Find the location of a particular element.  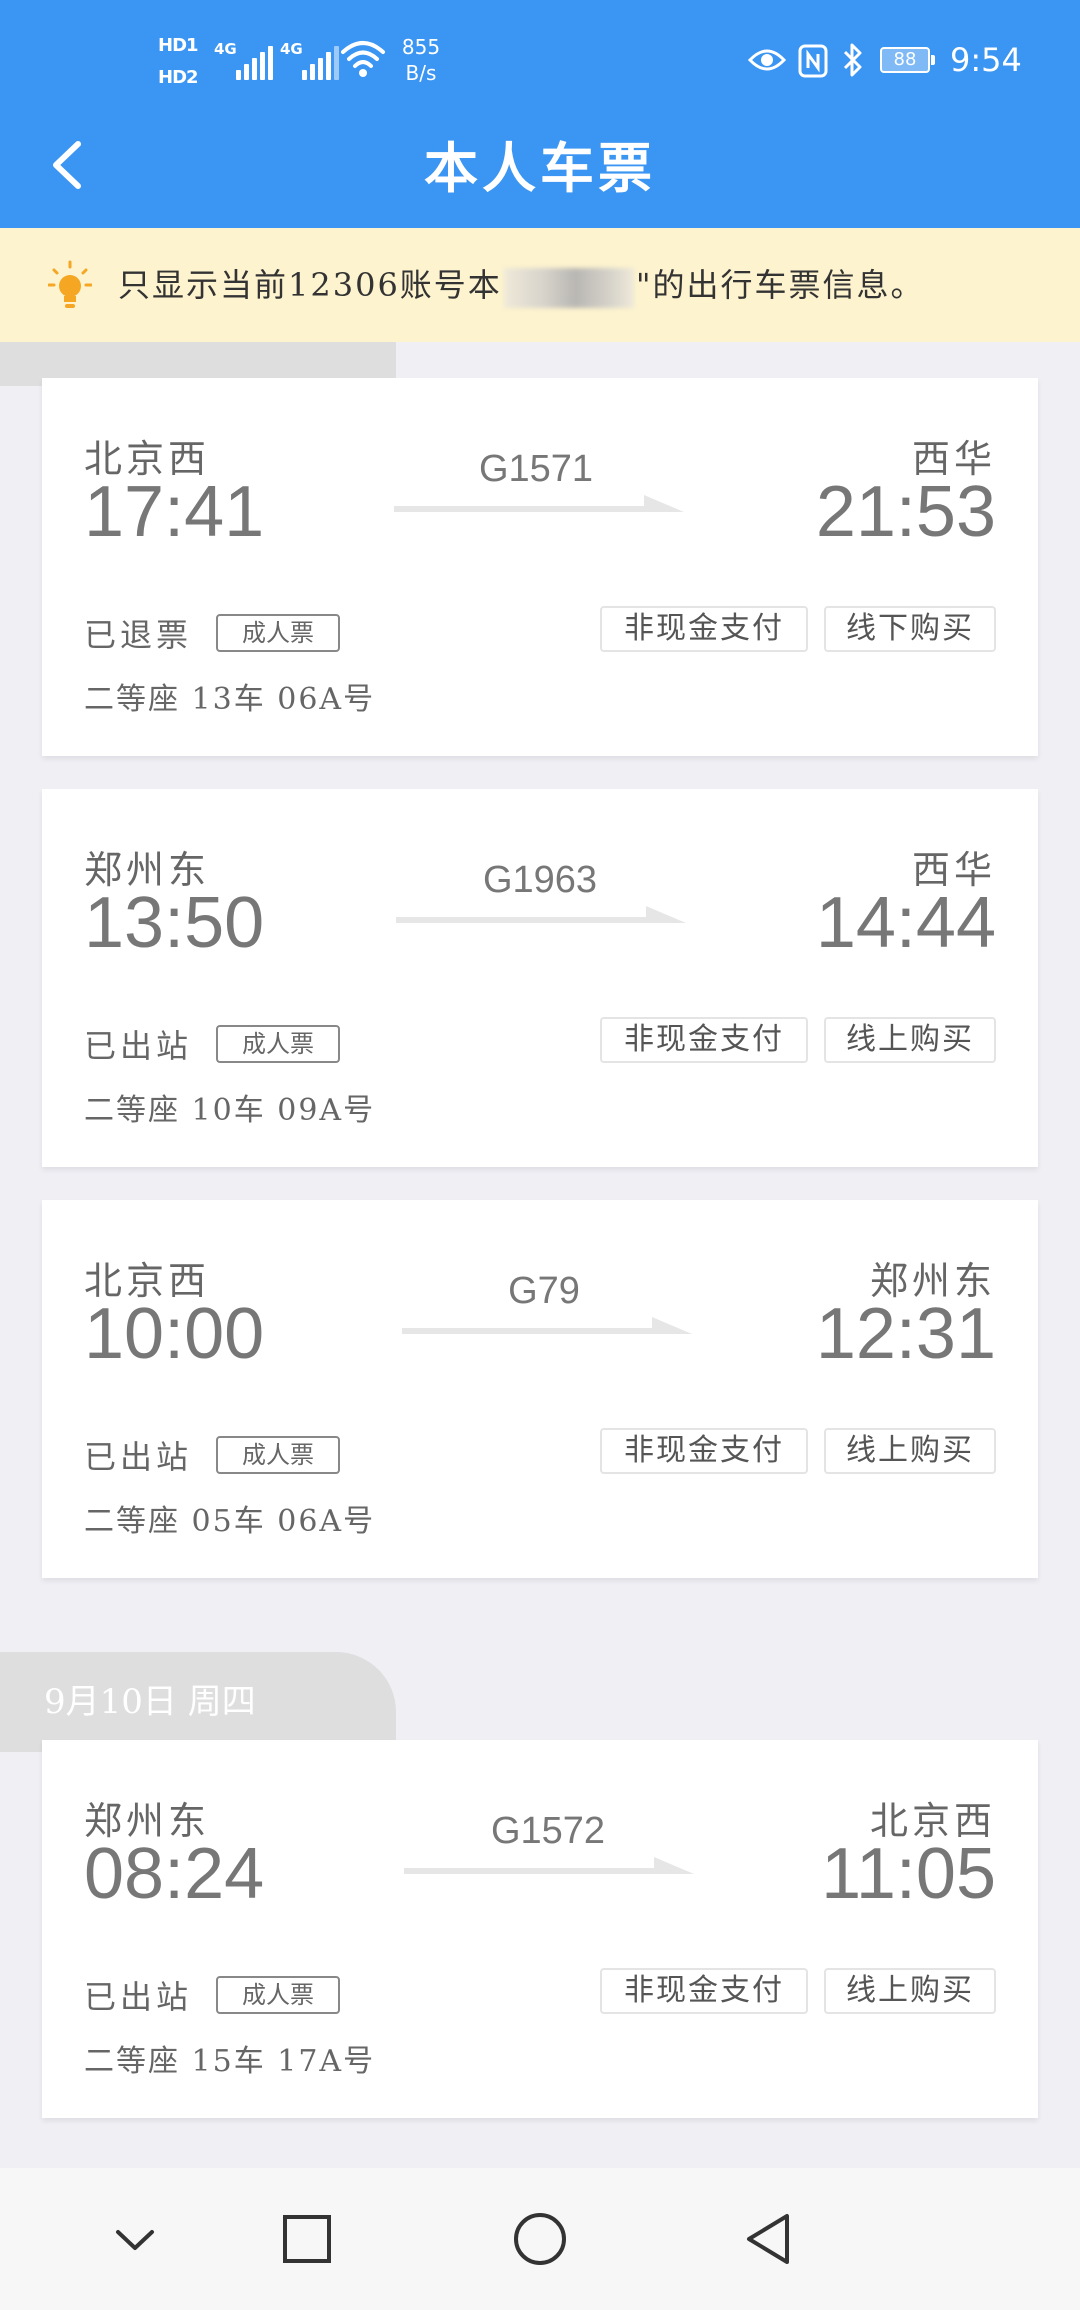

train-number: G1963 is located at coordinates (540, 880).